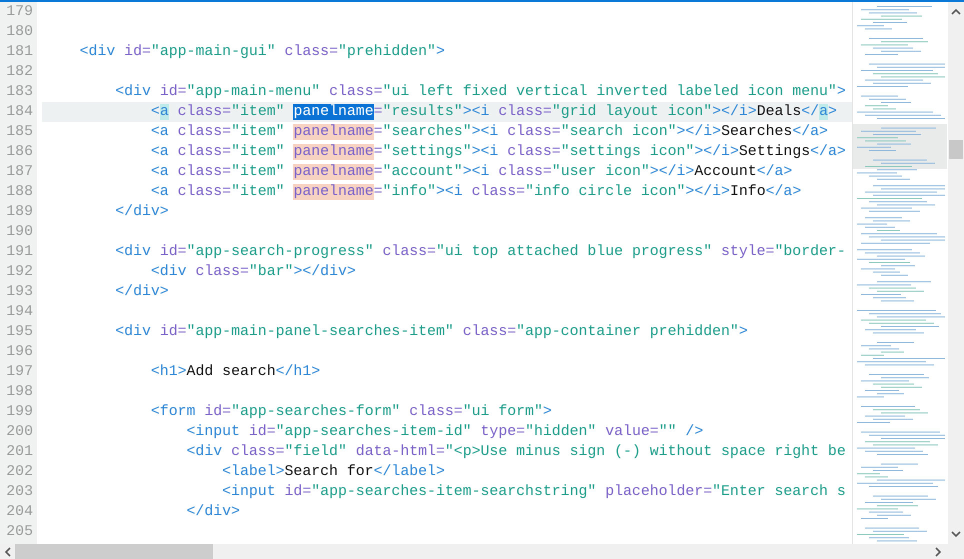  Describe the element at coordinates (19, 52) in the screenshot. I see `line-number: 181` at that location.